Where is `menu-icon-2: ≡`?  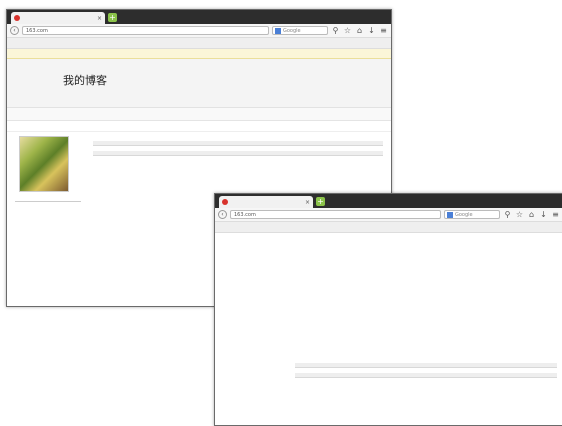 menu-icon-2: ≡ is located at coordinates (555, 214).